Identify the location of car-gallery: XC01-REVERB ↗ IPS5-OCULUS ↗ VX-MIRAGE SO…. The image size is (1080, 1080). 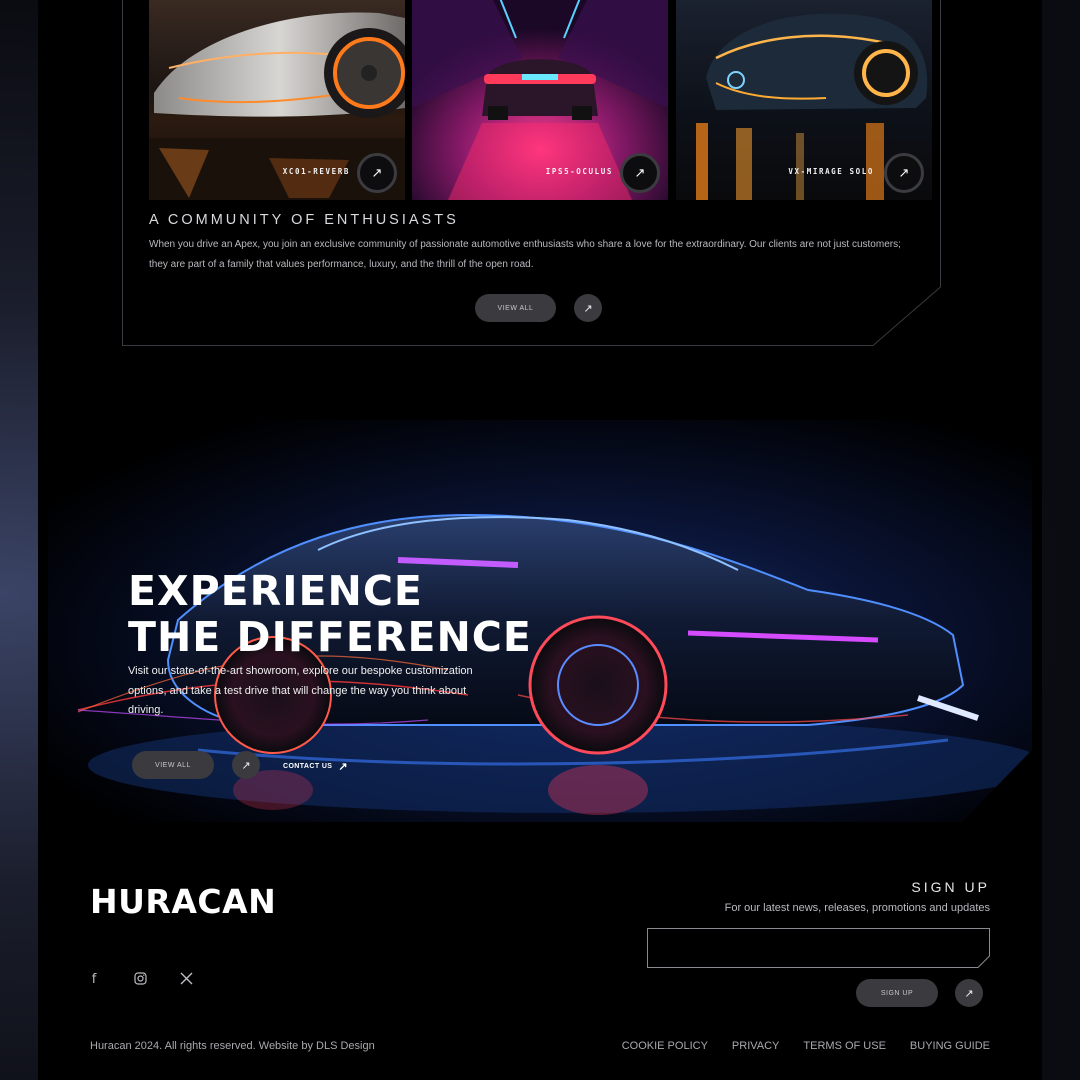
(540, 100).